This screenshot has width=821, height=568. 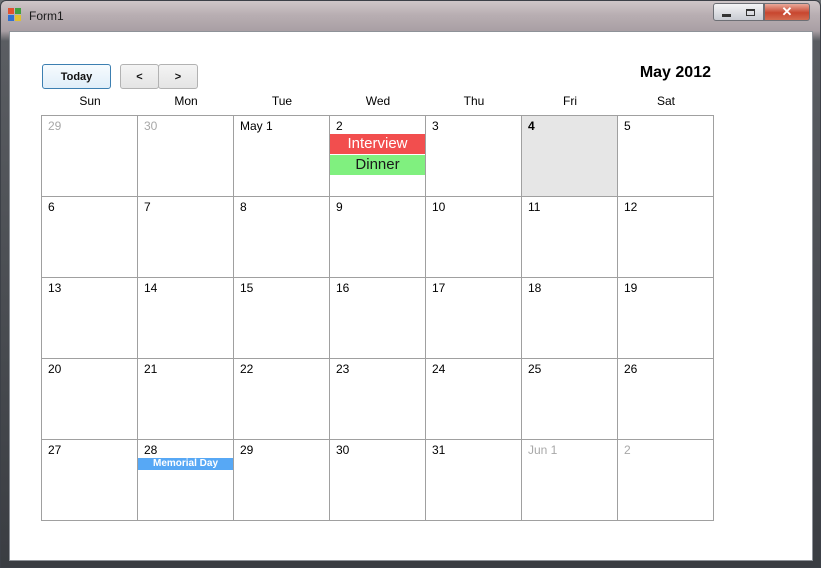 What do you see at coordinates (76, 76) in the screenshot?
I see `today-button: Today` at bounding box center [76, 76].